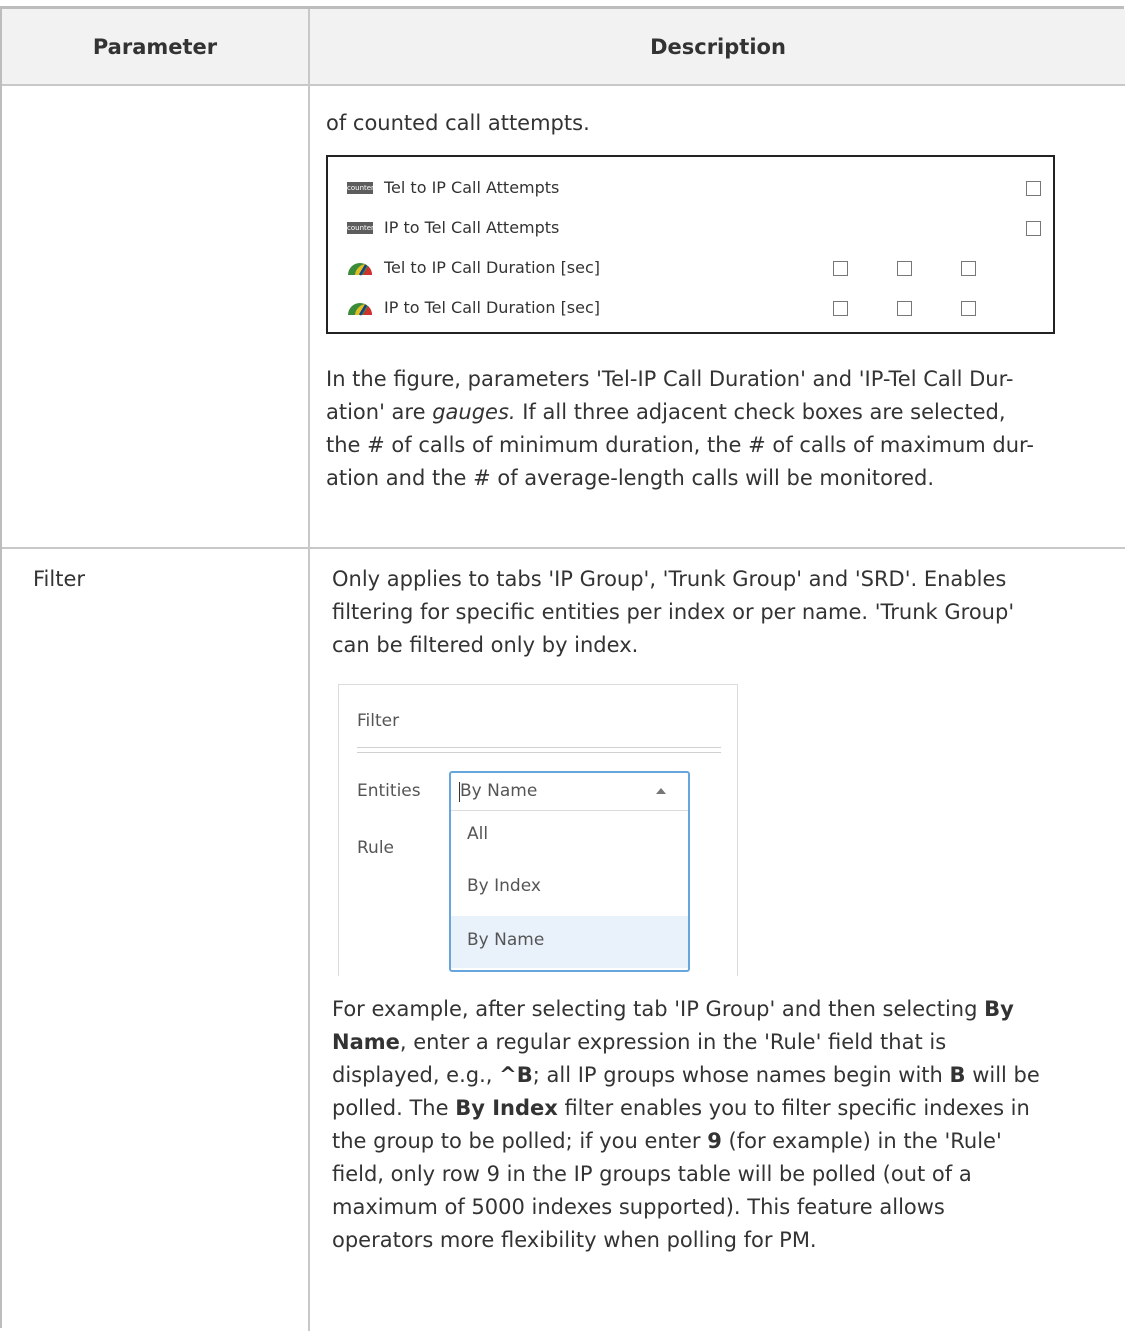  What do you see at coordinates (569, 942) in the screenshot?
I see `dropdown-option-highlighted: By Name` at bounding box center [569, 942].